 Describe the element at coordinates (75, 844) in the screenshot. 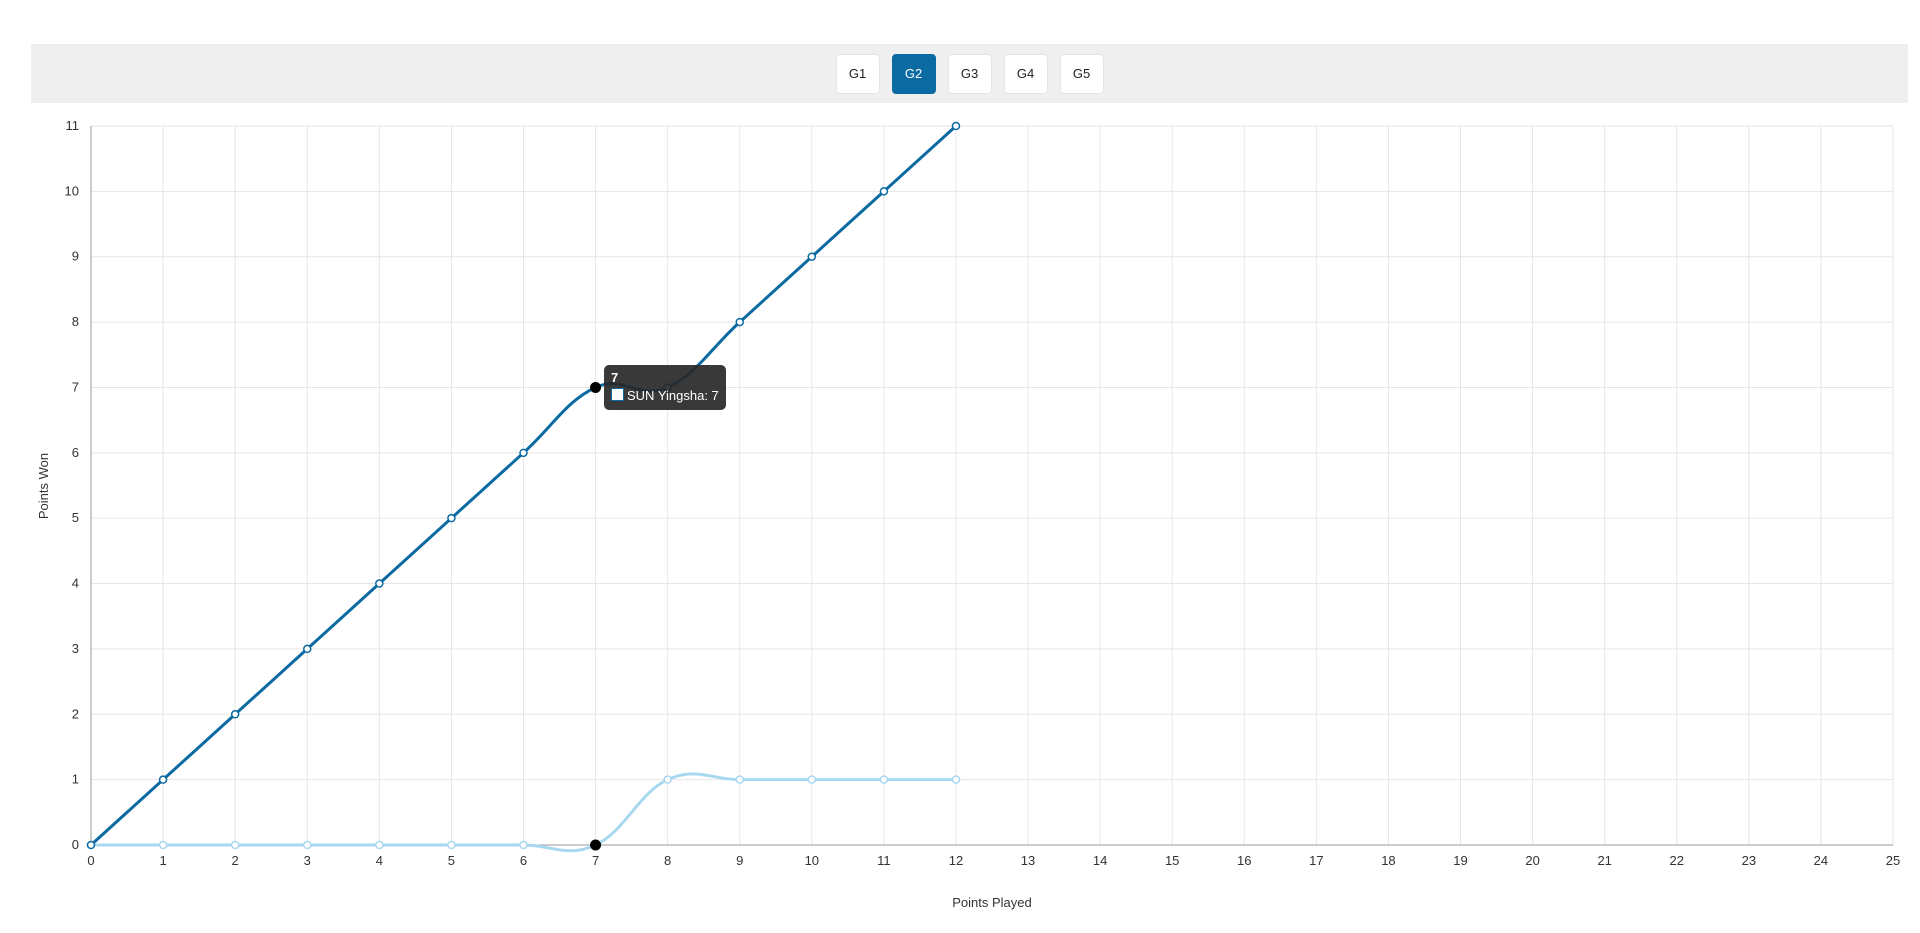

I see `y-tick-label: 0` at that location.